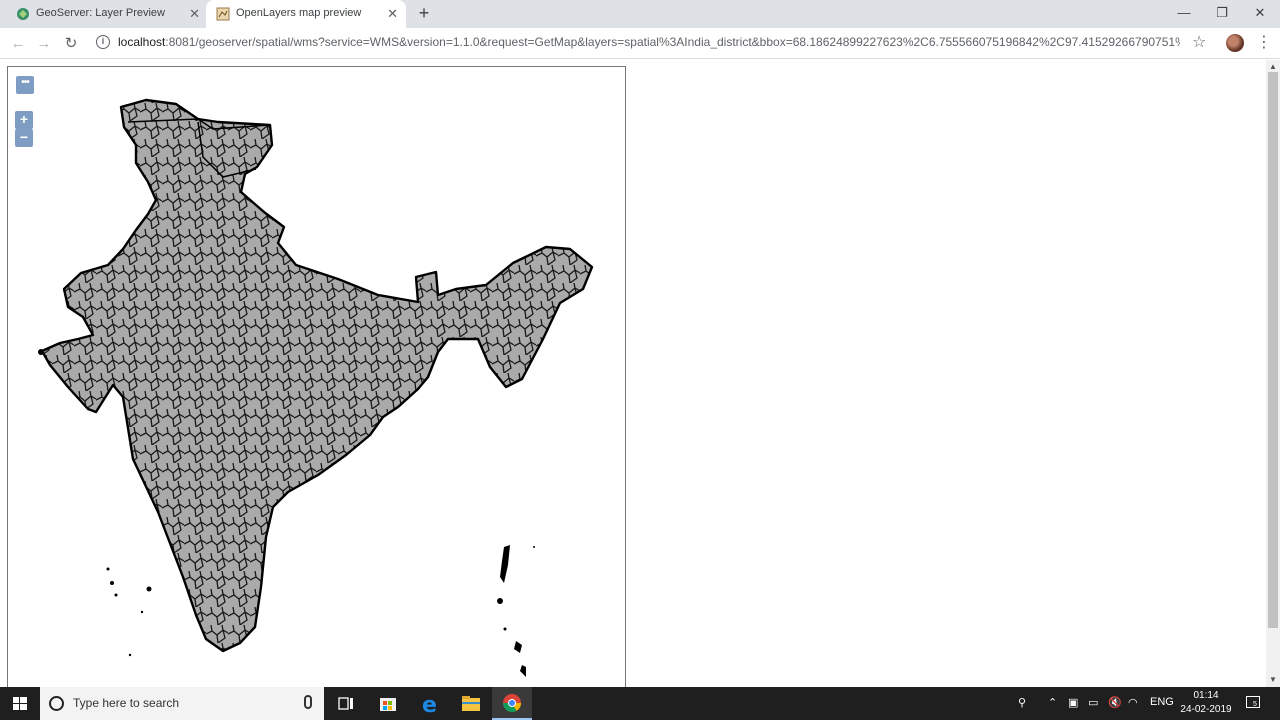 The image size is (1280, 725). What do you see at coordinates (1184, 13) in the screenshot?
I see `minimize-button: —` at bounding box center [1184, 13].